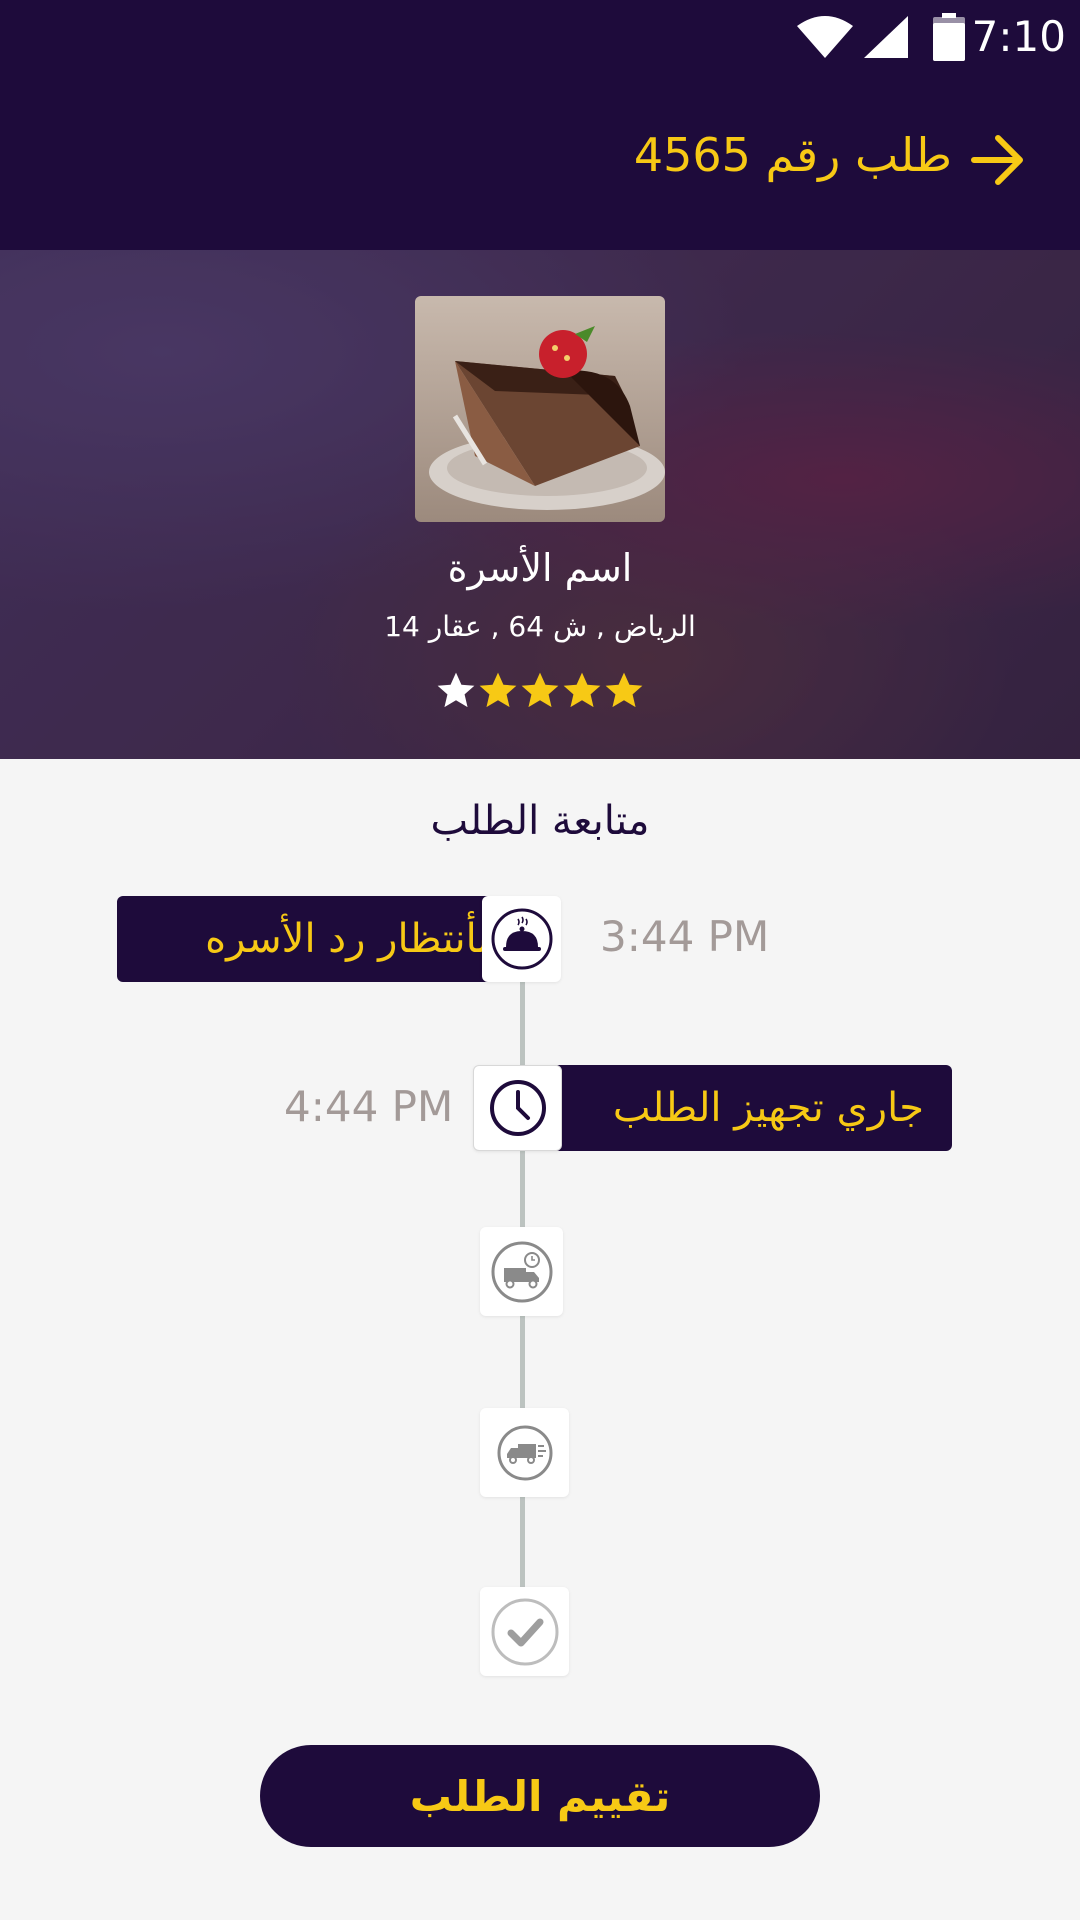 This screenshot has height=1920, width=1080. I want to click on step-icon-preparing, so click(517, 1108).